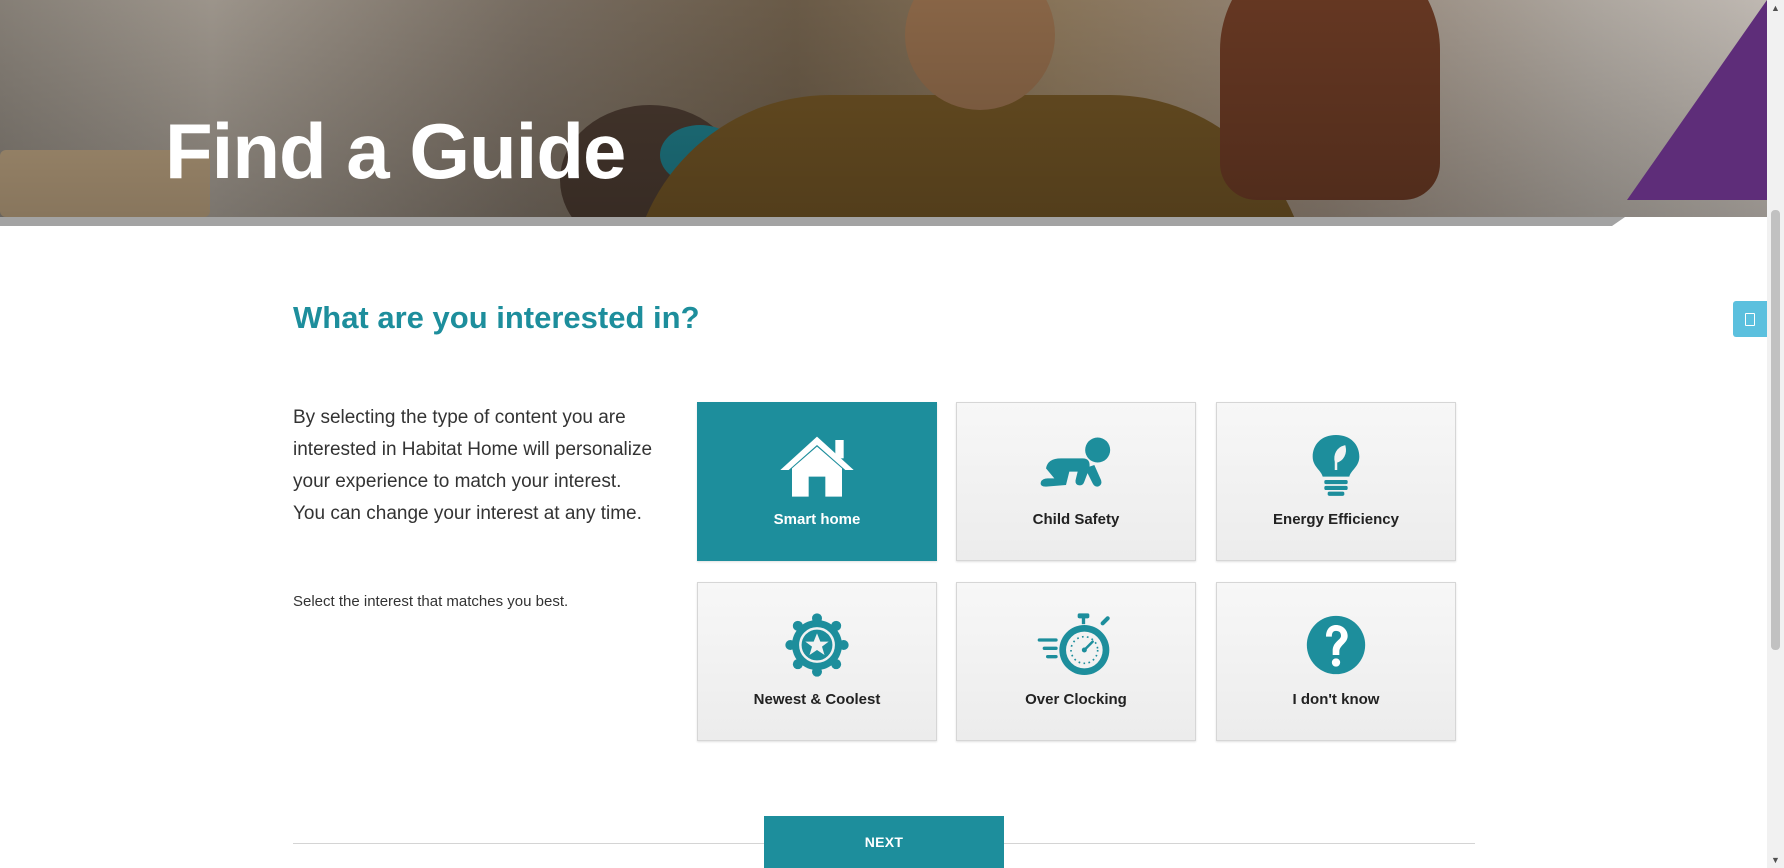  Describe the element at coordinates (1336, 465) in the screenshot. I see `leaf-lightbulb-icon` at that location.